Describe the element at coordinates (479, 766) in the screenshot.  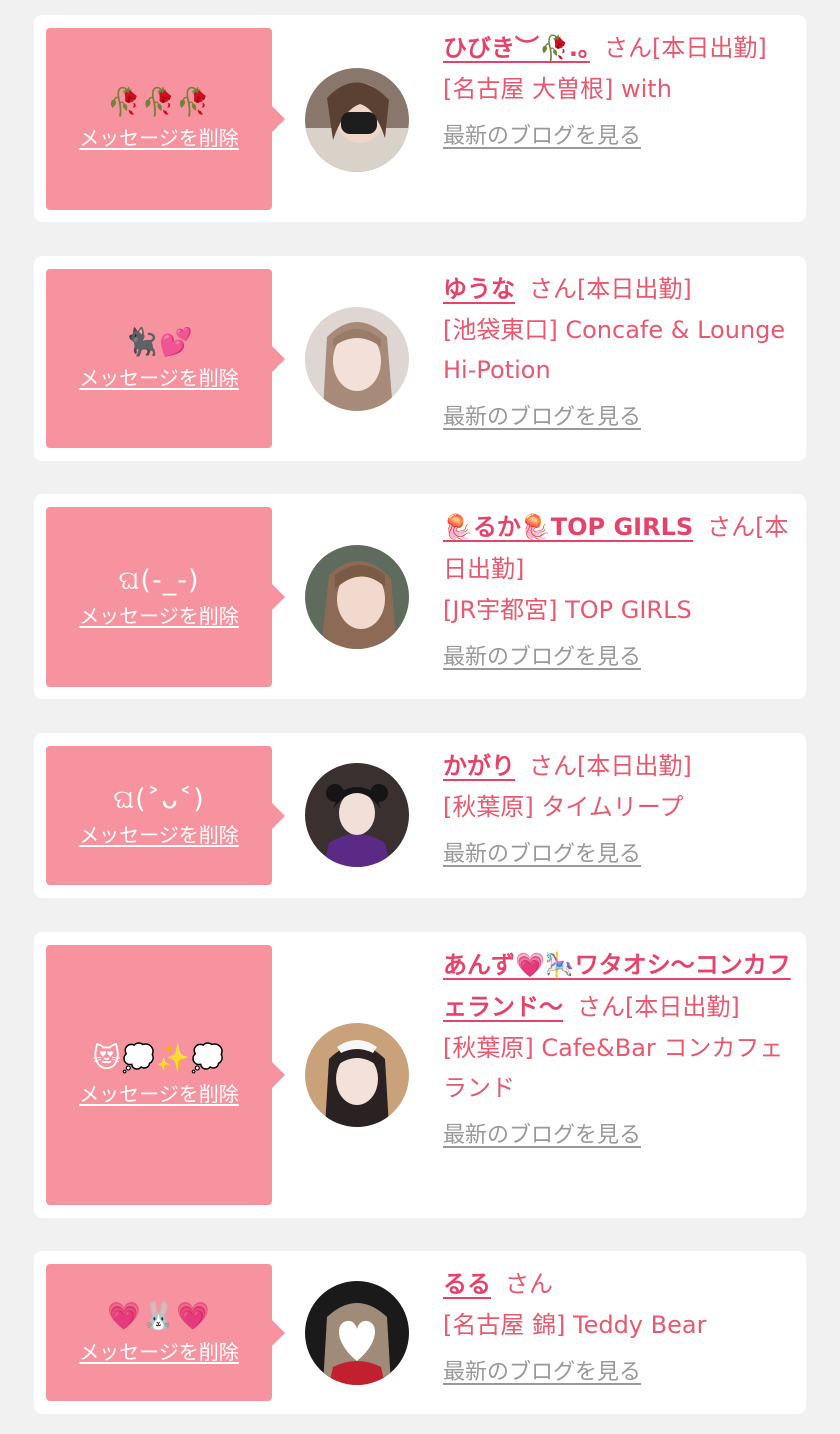
I see `cast-name-link: かがり` at that location.